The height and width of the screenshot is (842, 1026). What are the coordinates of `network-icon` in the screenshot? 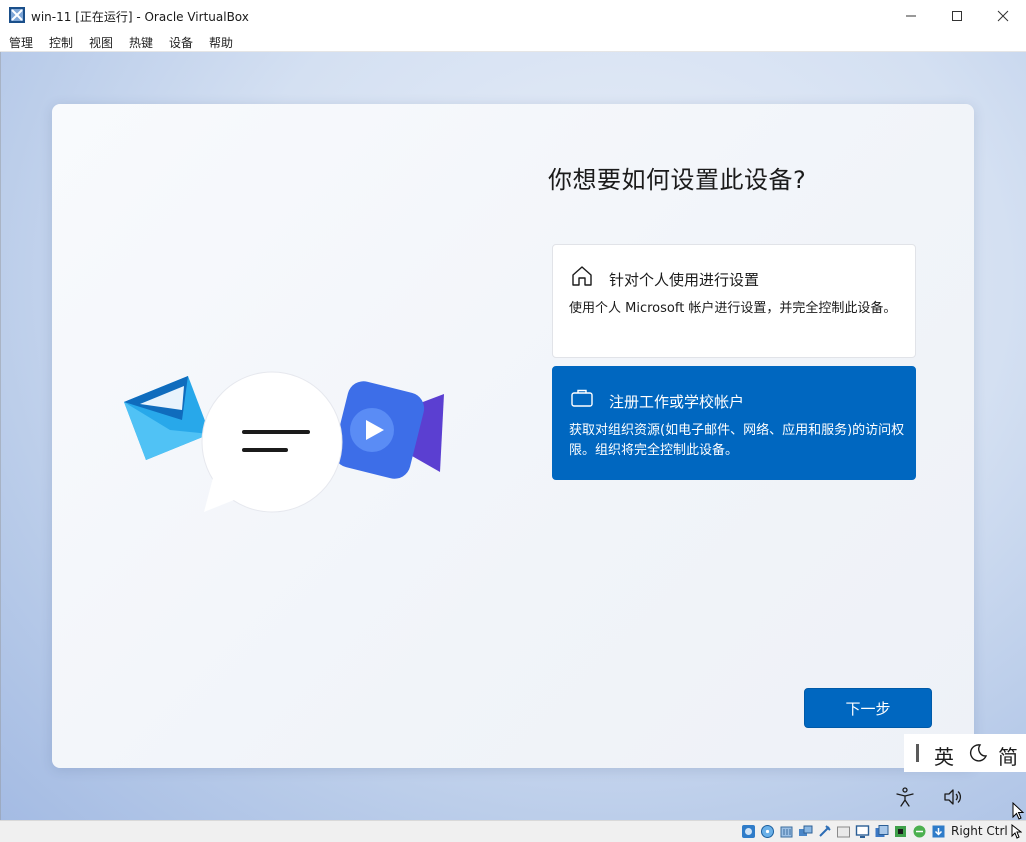 It's located at (805, 831).